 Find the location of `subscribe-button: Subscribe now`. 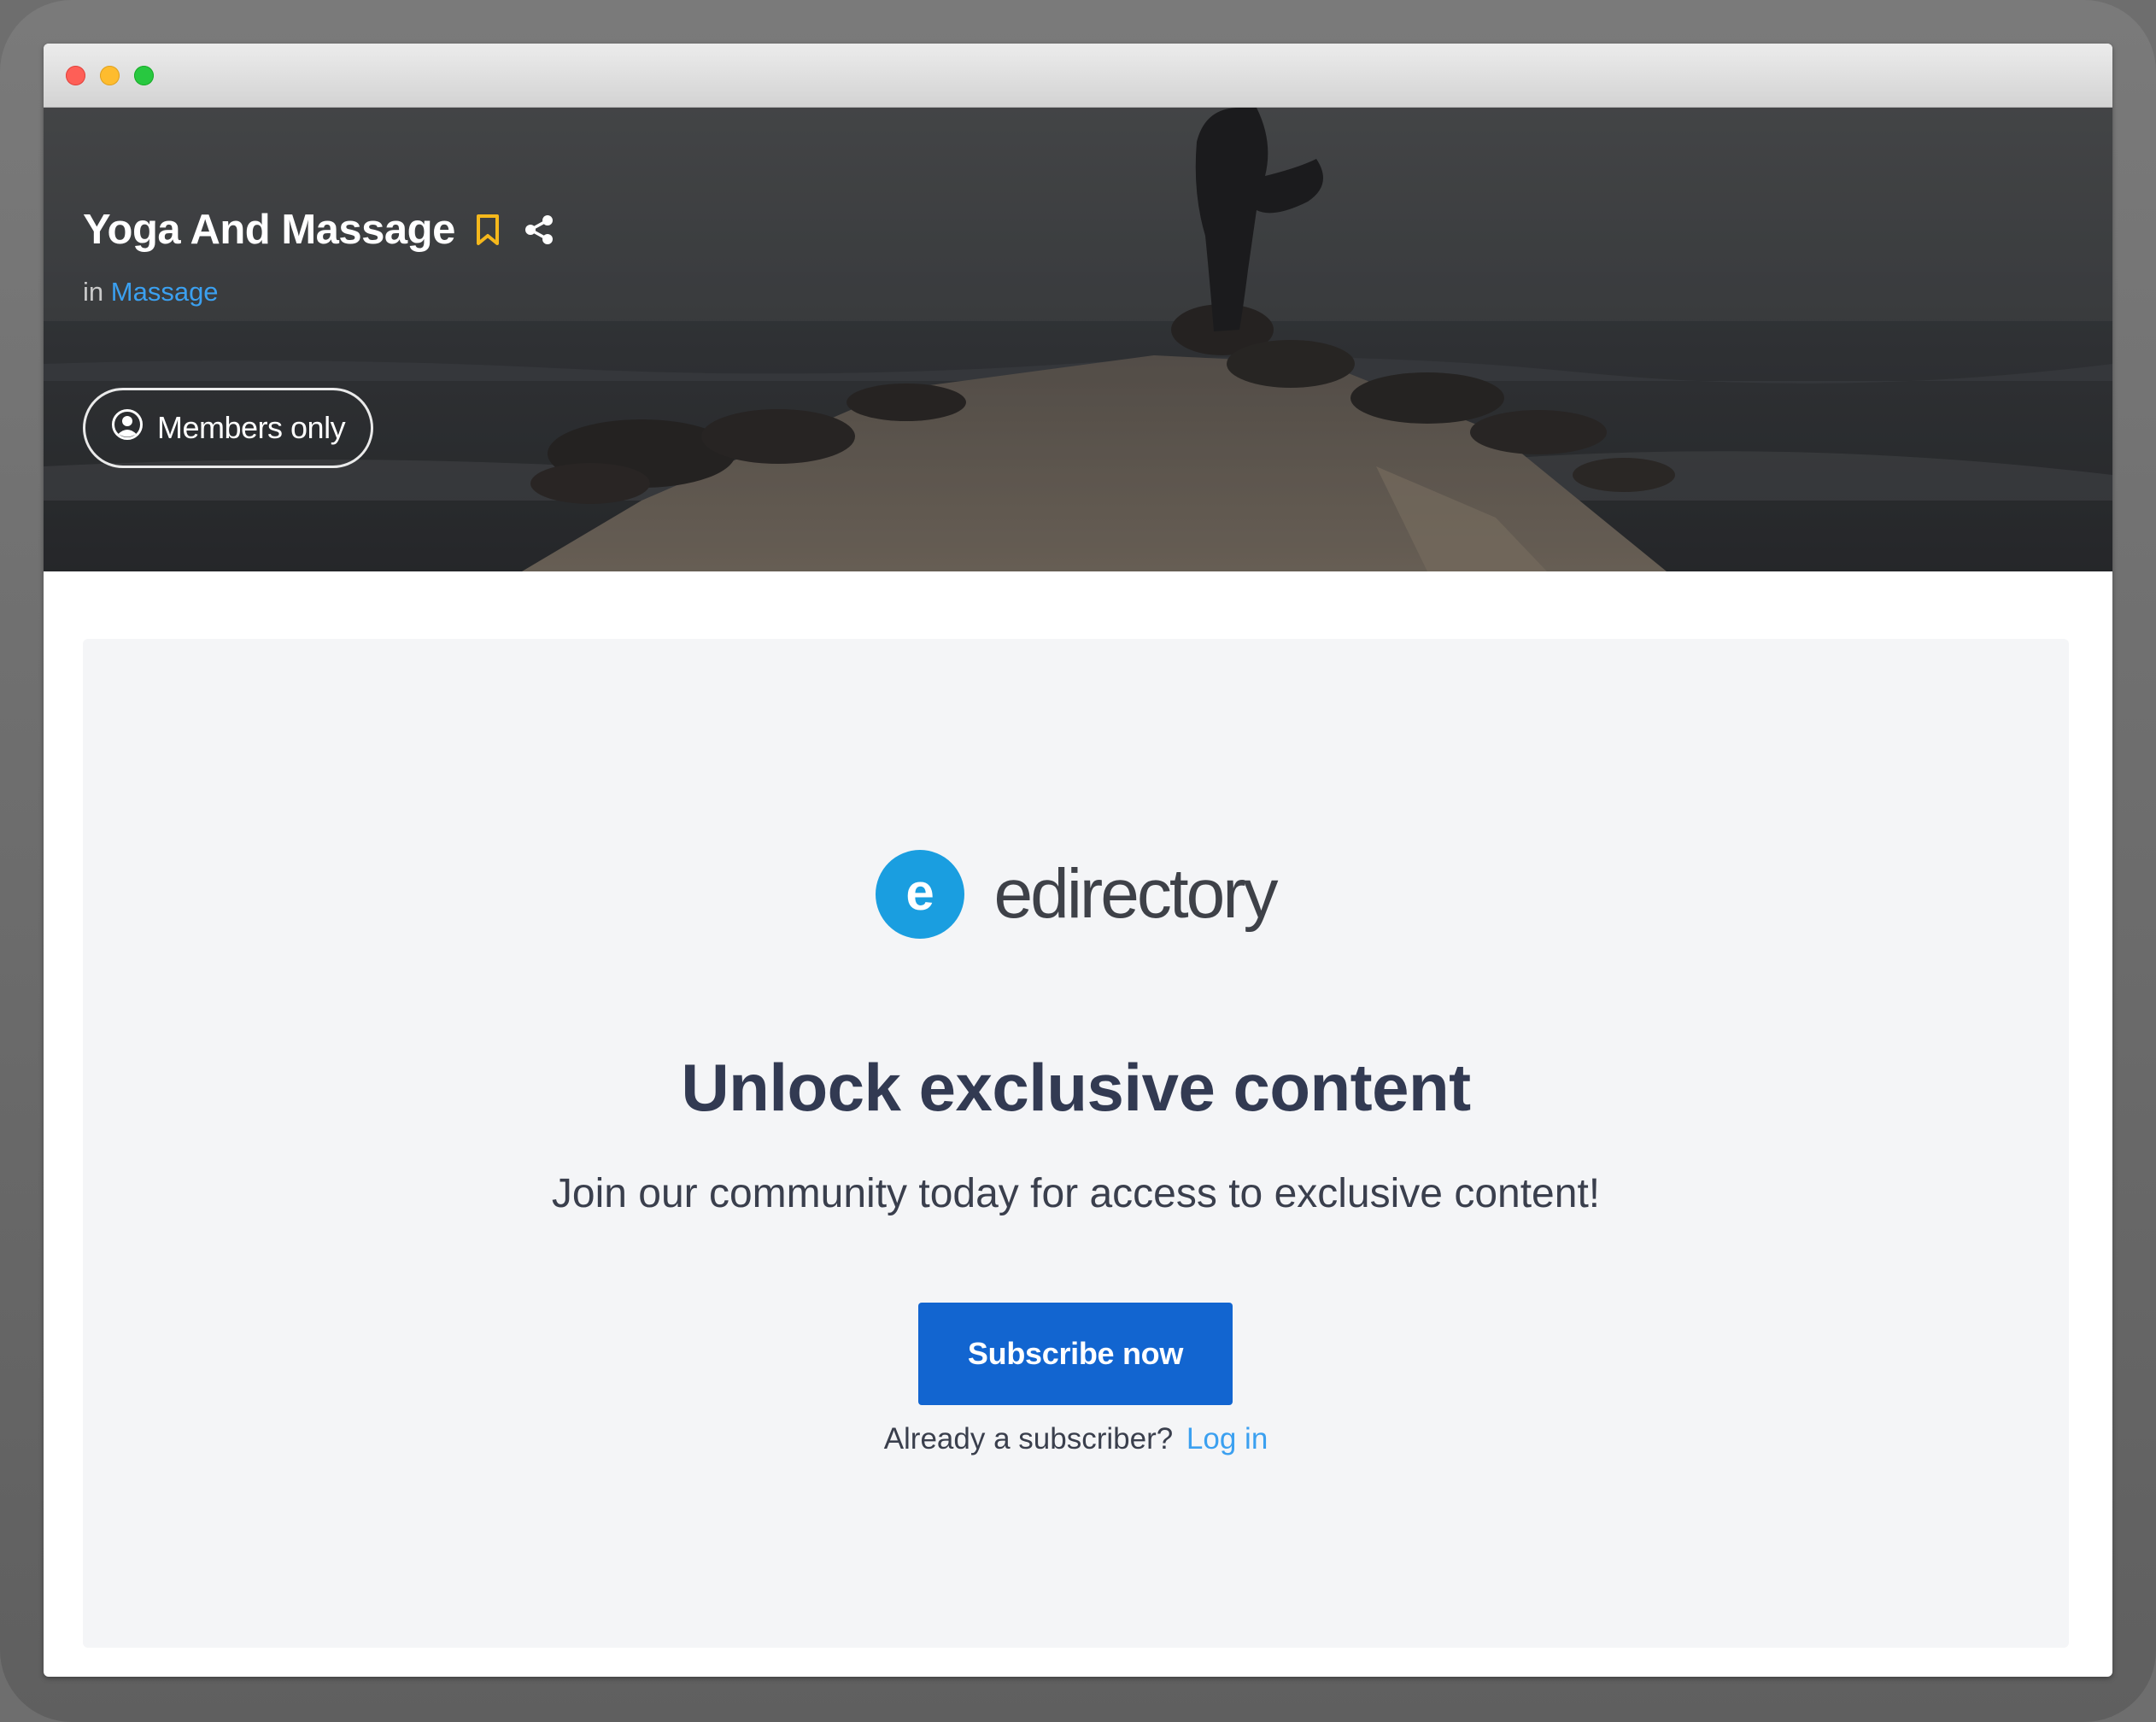

subscribe-button: Subscribe now is located at coordinates (1075, 1354).